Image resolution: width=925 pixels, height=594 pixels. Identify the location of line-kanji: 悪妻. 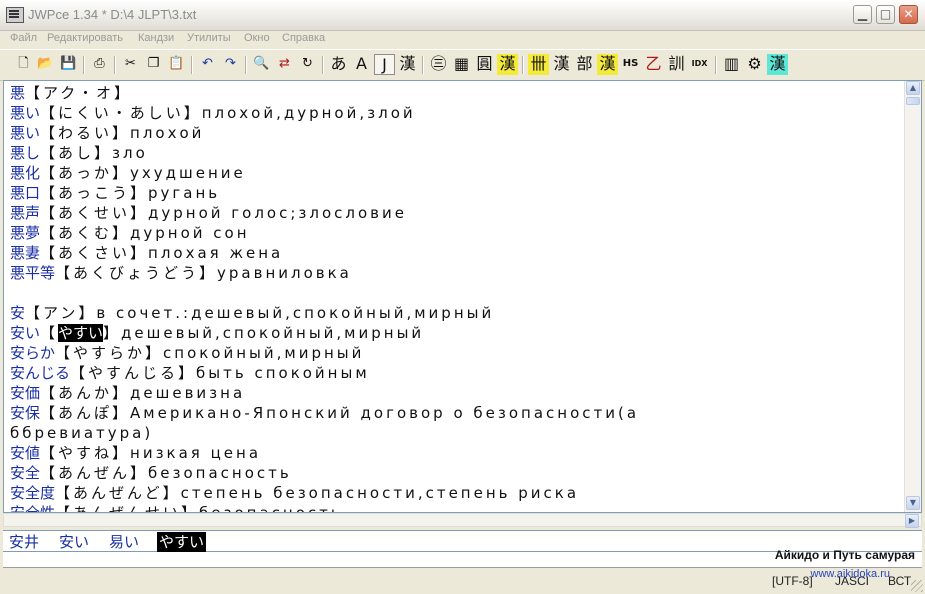
(25, 253).